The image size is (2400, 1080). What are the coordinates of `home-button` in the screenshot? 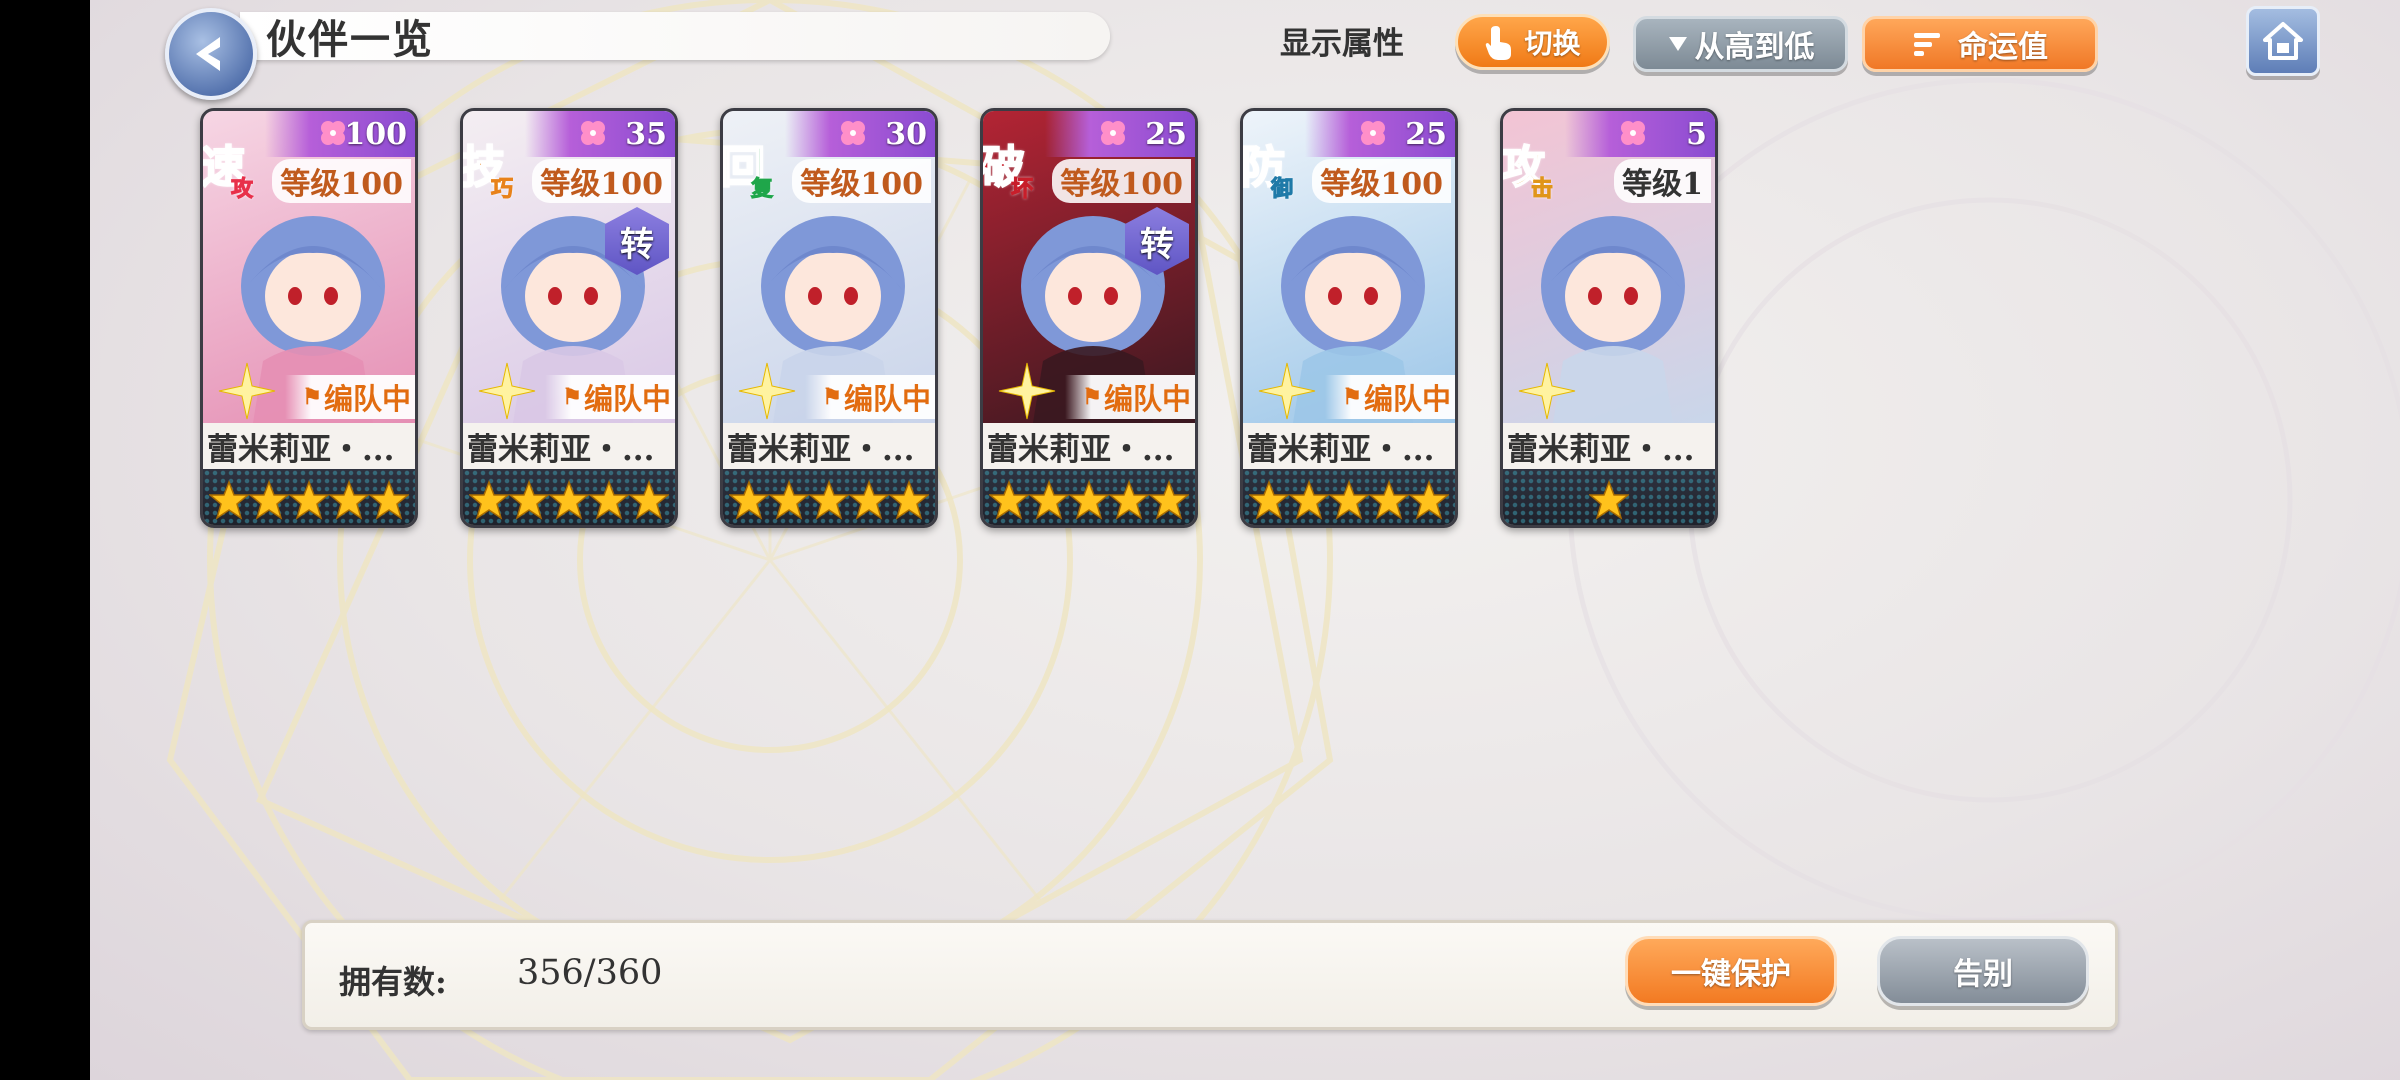 It's located at (2283, 41).